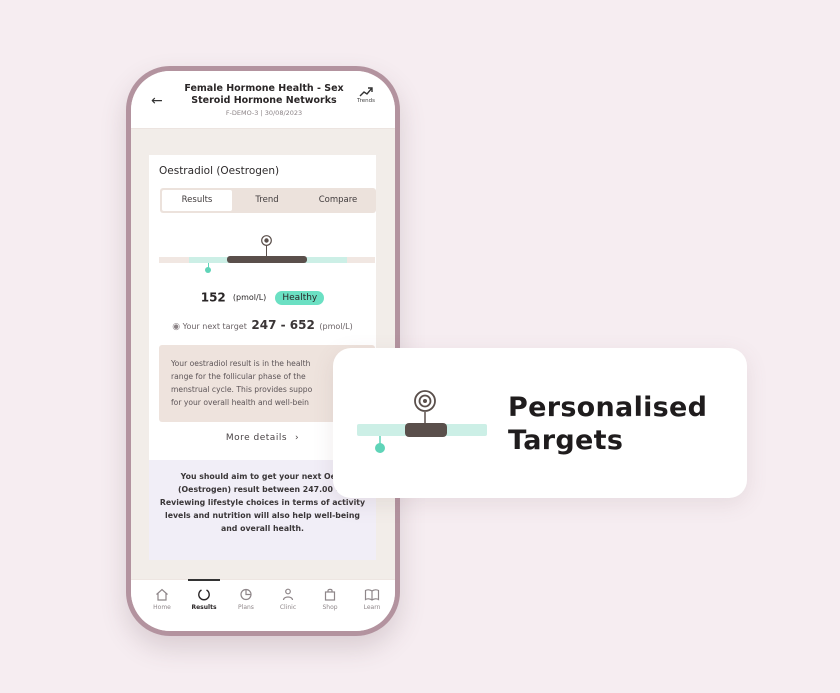  I want to click on advice-text-line: and overall health., so click(262, 528).